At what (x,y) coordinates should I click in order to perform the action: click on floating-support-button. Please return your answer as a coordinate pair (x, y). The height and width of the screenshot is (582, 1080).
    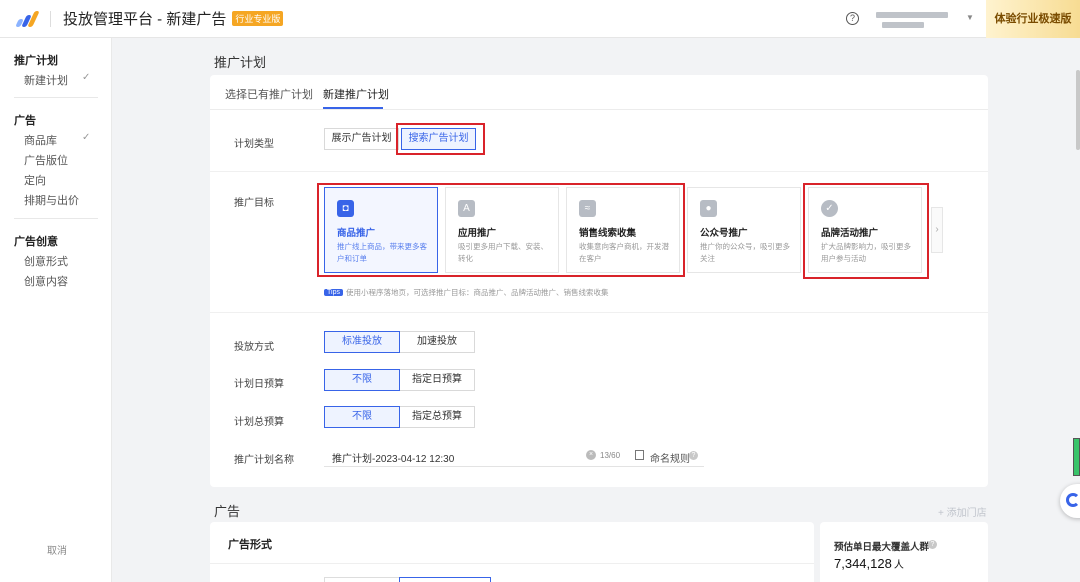
    Looking at the image, I should click on (1070, 501).